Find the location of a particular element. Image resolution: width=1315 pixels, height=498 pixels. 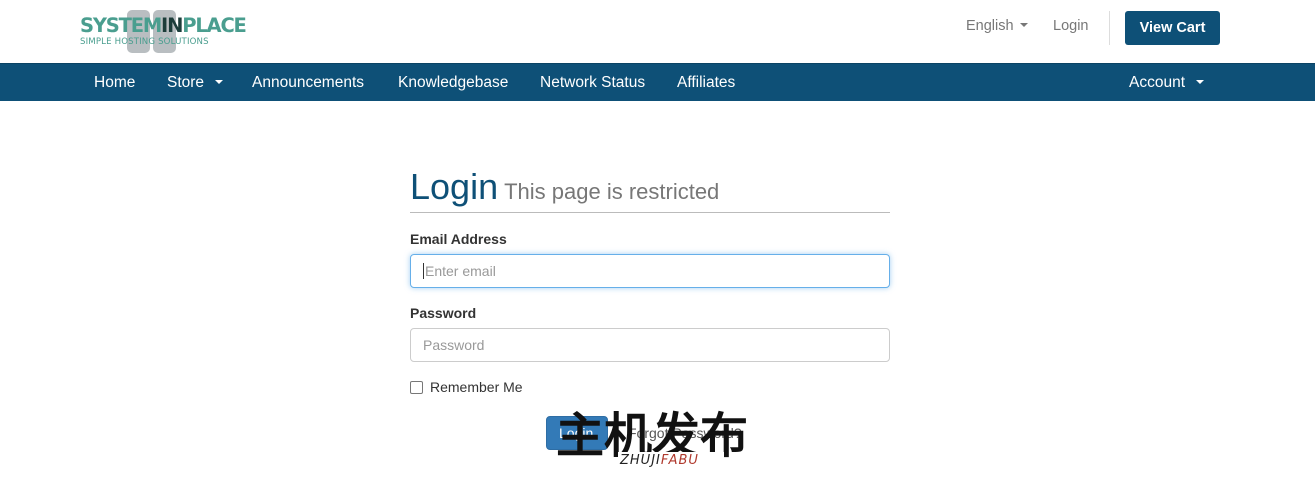

nav-item-account: Account is located at coordinates (1167, 82).